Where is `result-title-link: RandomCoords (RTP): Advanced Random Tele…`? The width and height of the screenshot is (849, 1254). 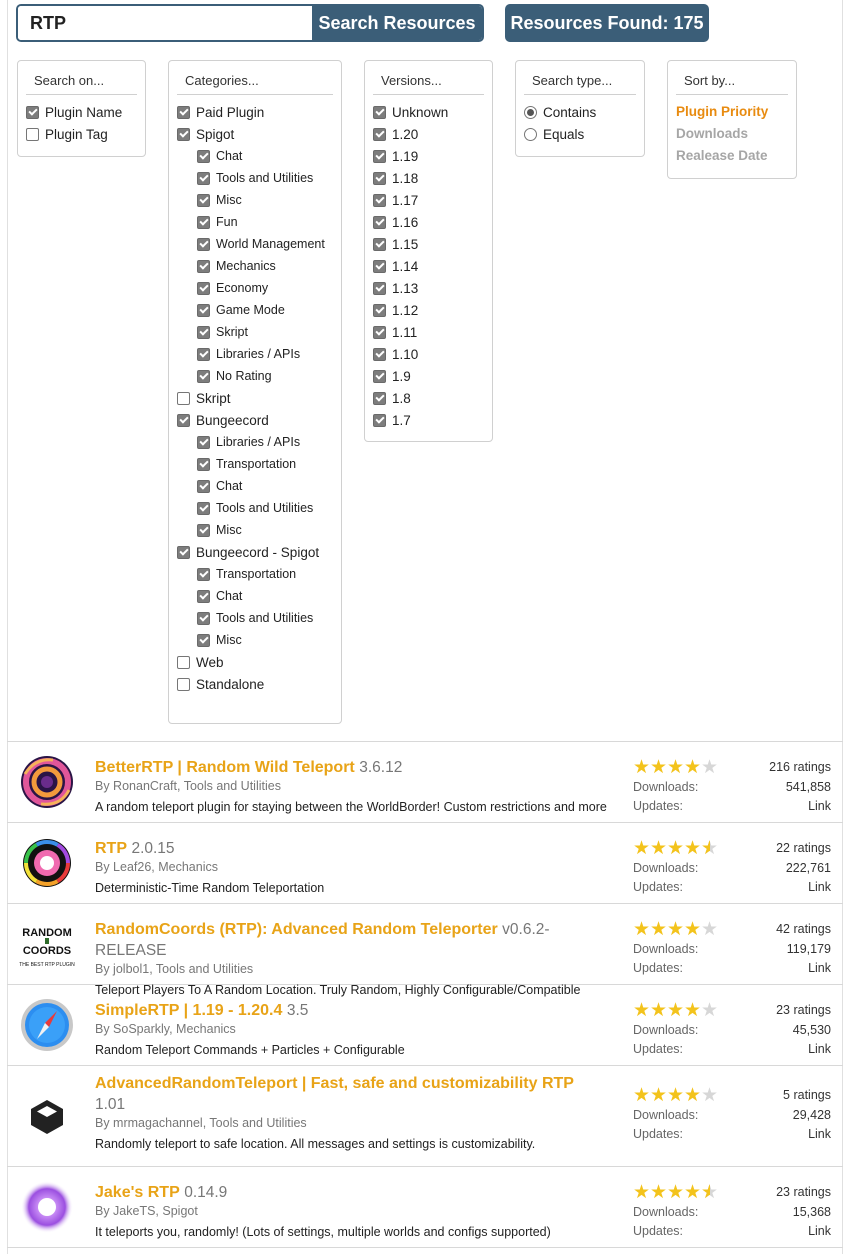
result-title-link: RandomCoords (RTP): Advanced Random Tele… is located at coordinates (296, 929).